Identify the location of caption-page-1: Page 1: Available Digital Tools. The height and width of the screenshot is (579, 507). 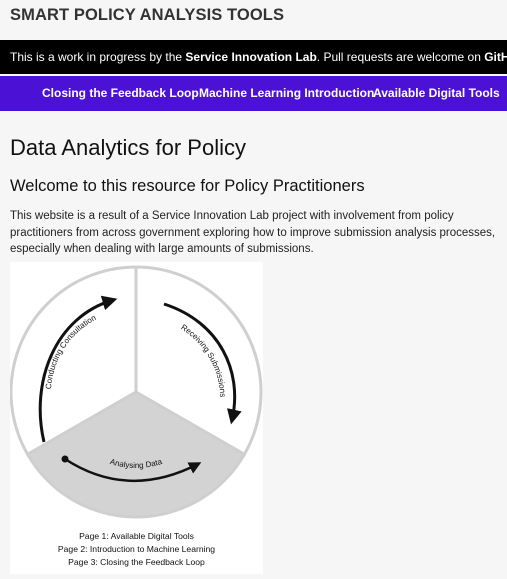
(136, 536).